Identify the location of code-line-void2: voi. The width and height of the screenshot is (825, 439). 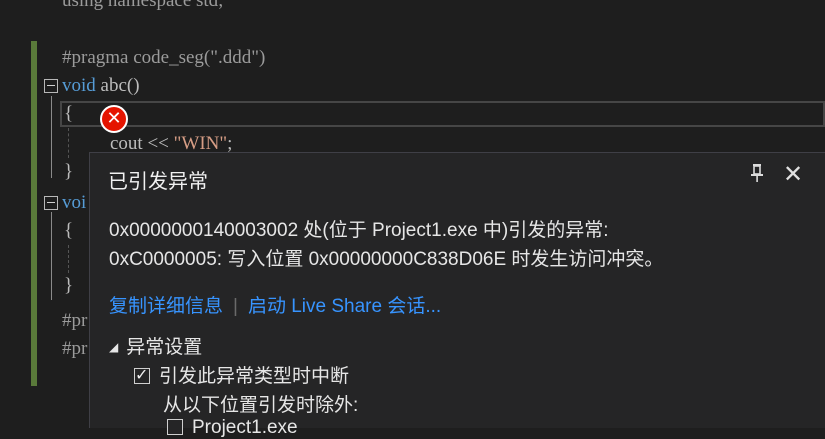
(74, 202).